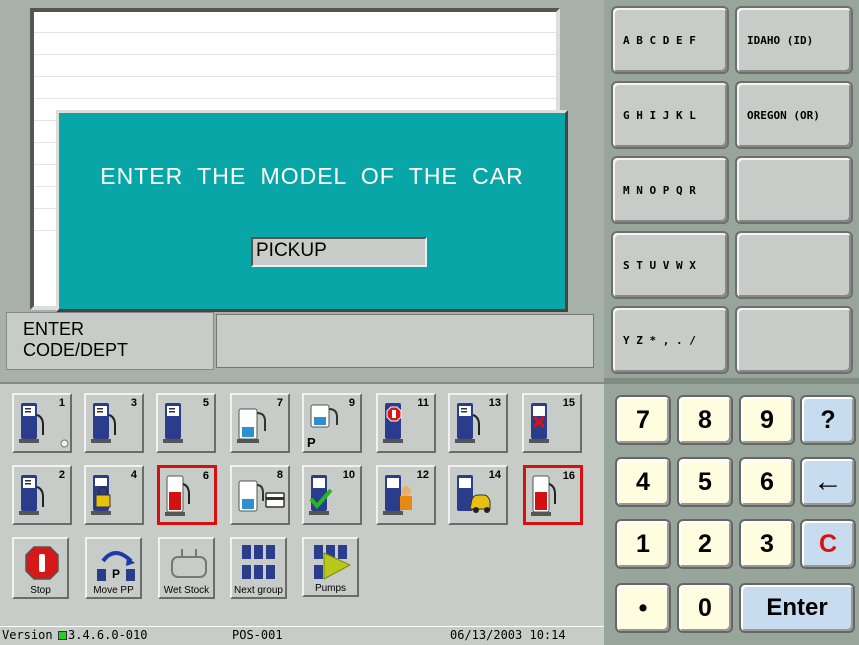 Image resolution: width=859 pixels, height=645 pixels. I want to click on help-key: ?, so click(828, 420).